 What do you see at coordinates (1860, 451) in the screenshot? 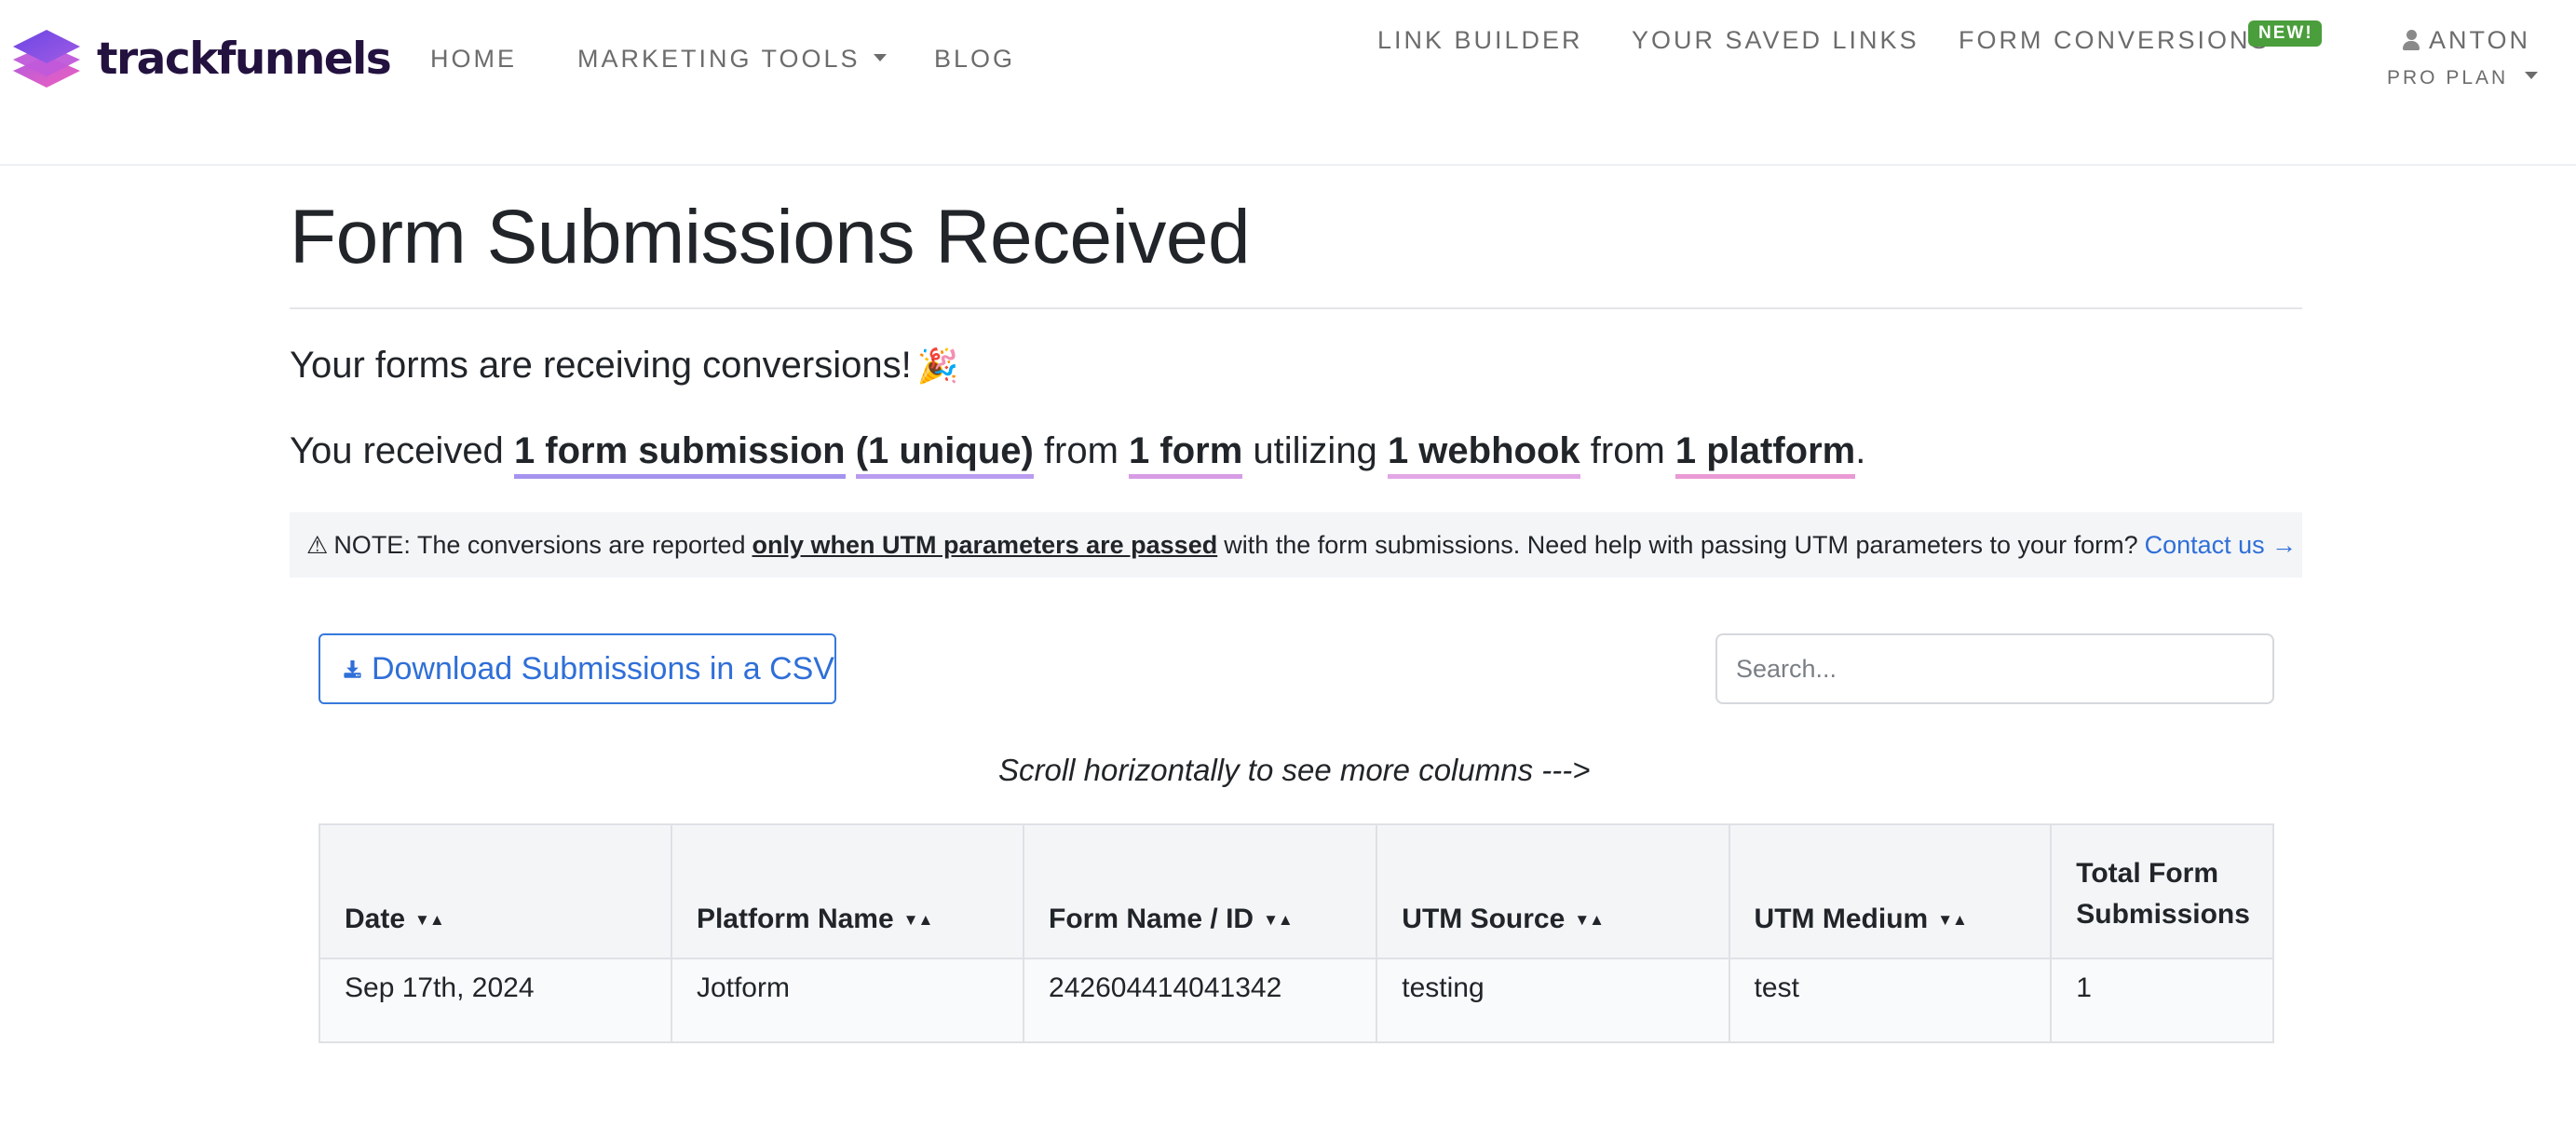
I see `summary-end: .` at bounding box center [1860, 451].